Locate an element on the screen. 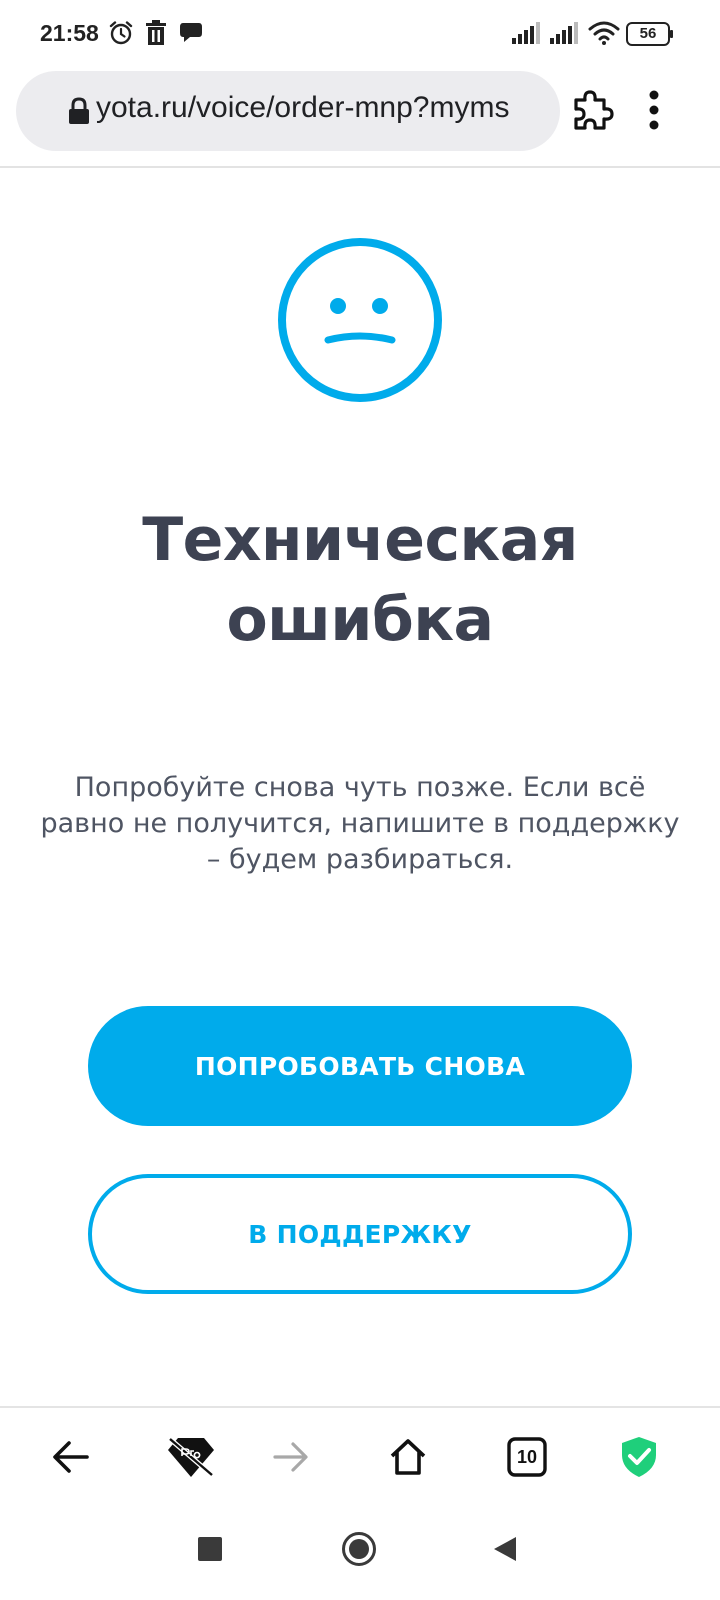 This screenshot has height=1600, width=720. address-bar: yota.ru/voice/order-mnp?myms is located at coordinates (288, 111).